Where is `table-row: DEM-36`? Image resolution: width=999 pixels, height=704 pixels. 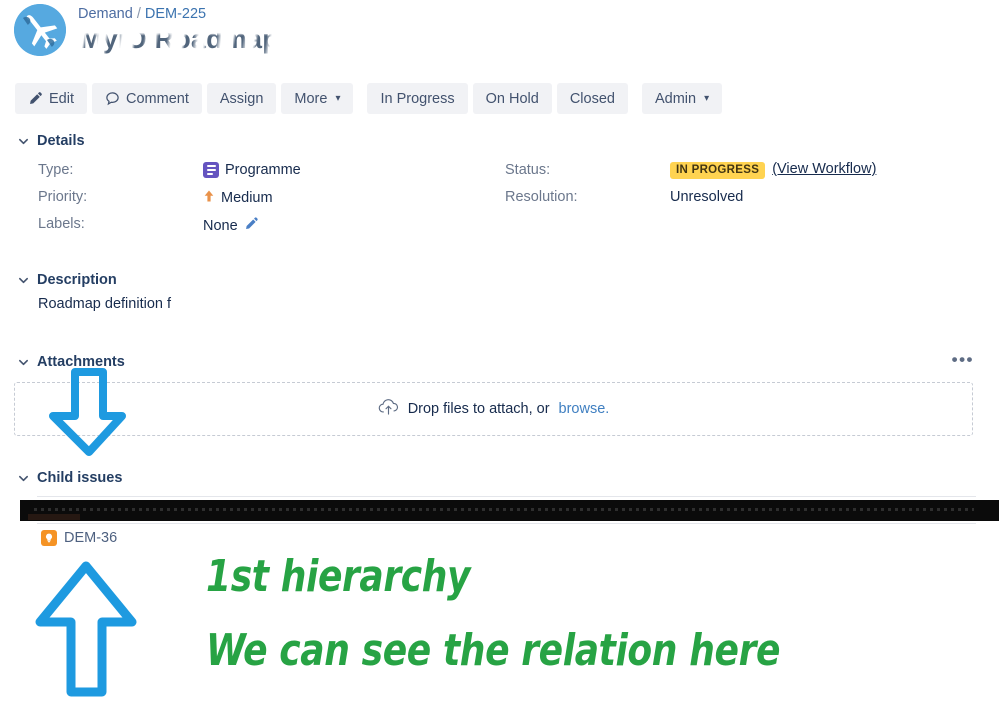 table-row: DEM-36 is located at coordinates (79, 538).